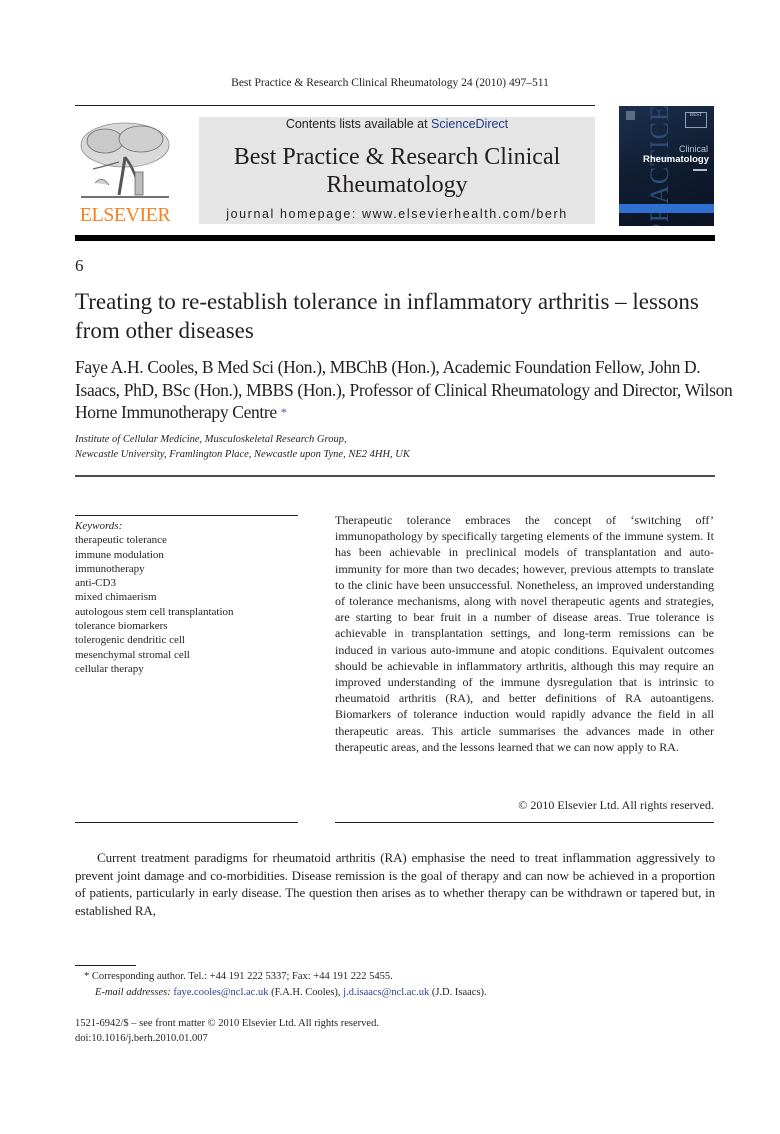  I want to click on cover-title: Rheumatology, so click(676, 159).